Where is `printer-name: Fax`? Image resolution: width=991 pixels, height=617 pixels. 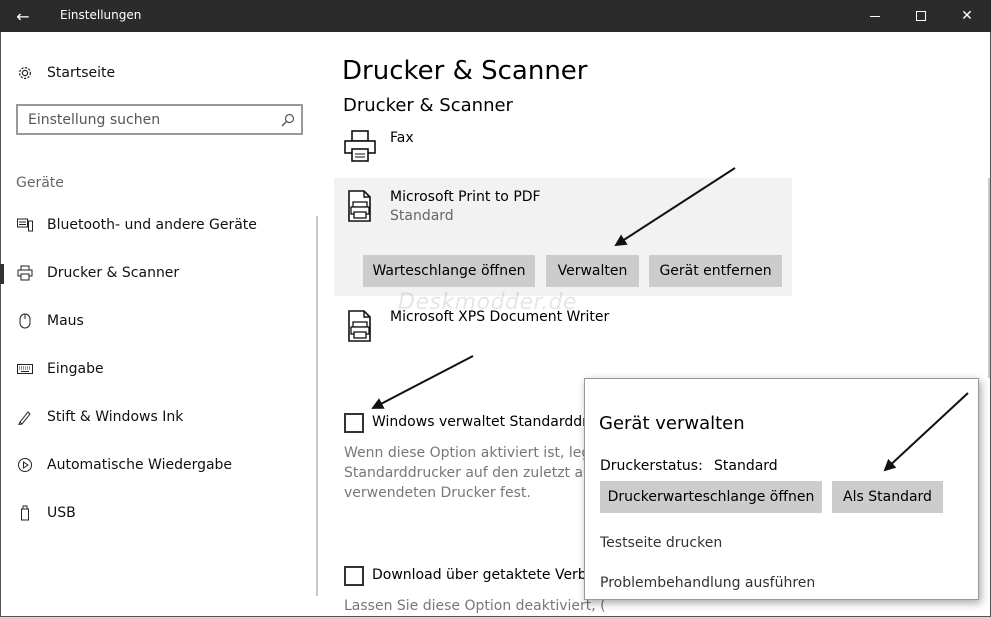 printer-name: Fax is located at coordinates (402, 138).